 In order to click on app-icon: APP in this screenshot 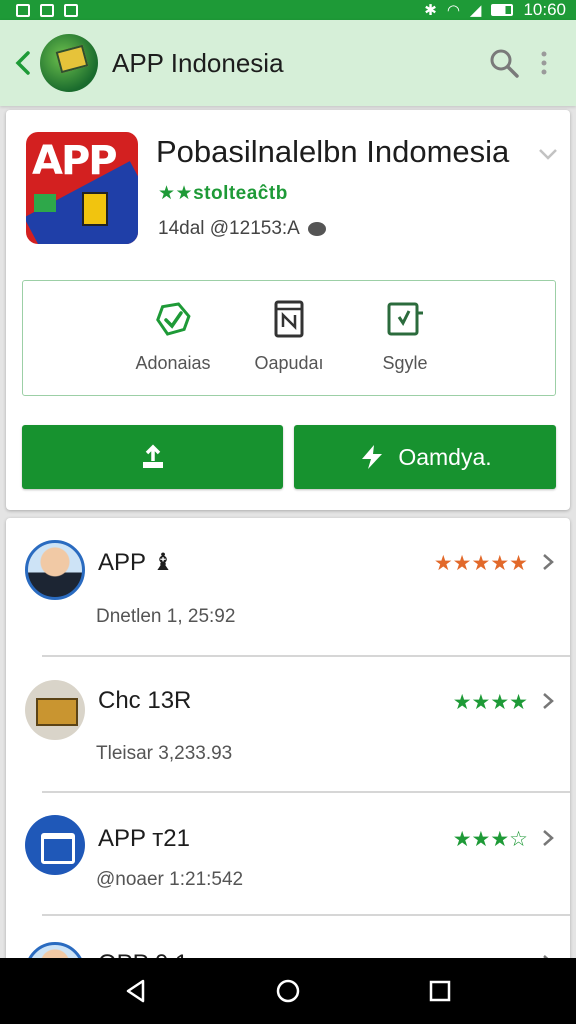, I will do `click(82, 188)`.